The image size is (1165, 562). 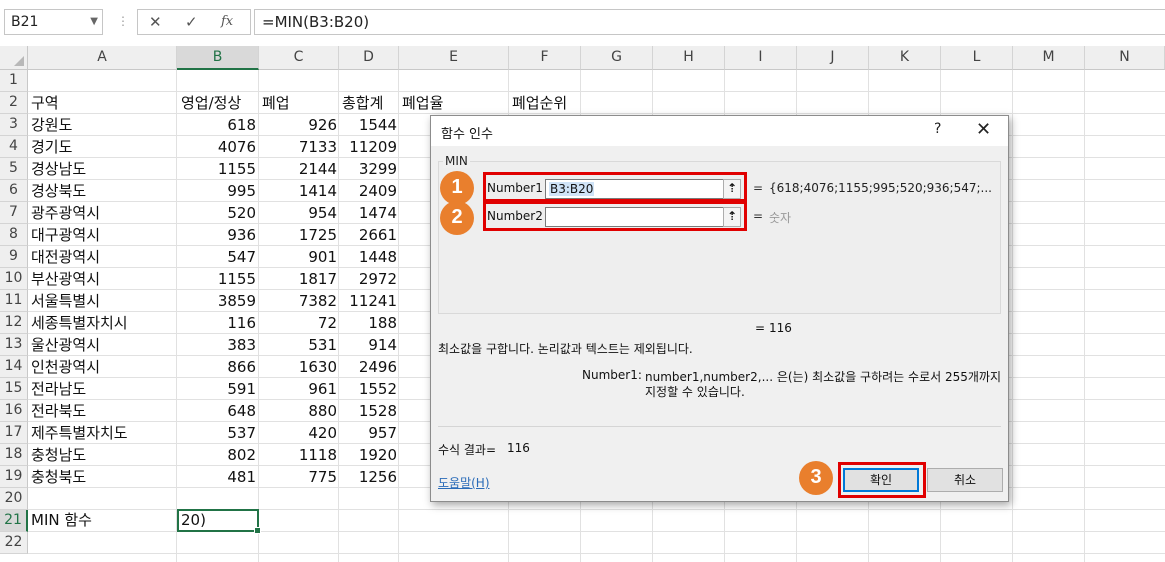 I want to click on header-region: 구역, so click(x=45, y=103).